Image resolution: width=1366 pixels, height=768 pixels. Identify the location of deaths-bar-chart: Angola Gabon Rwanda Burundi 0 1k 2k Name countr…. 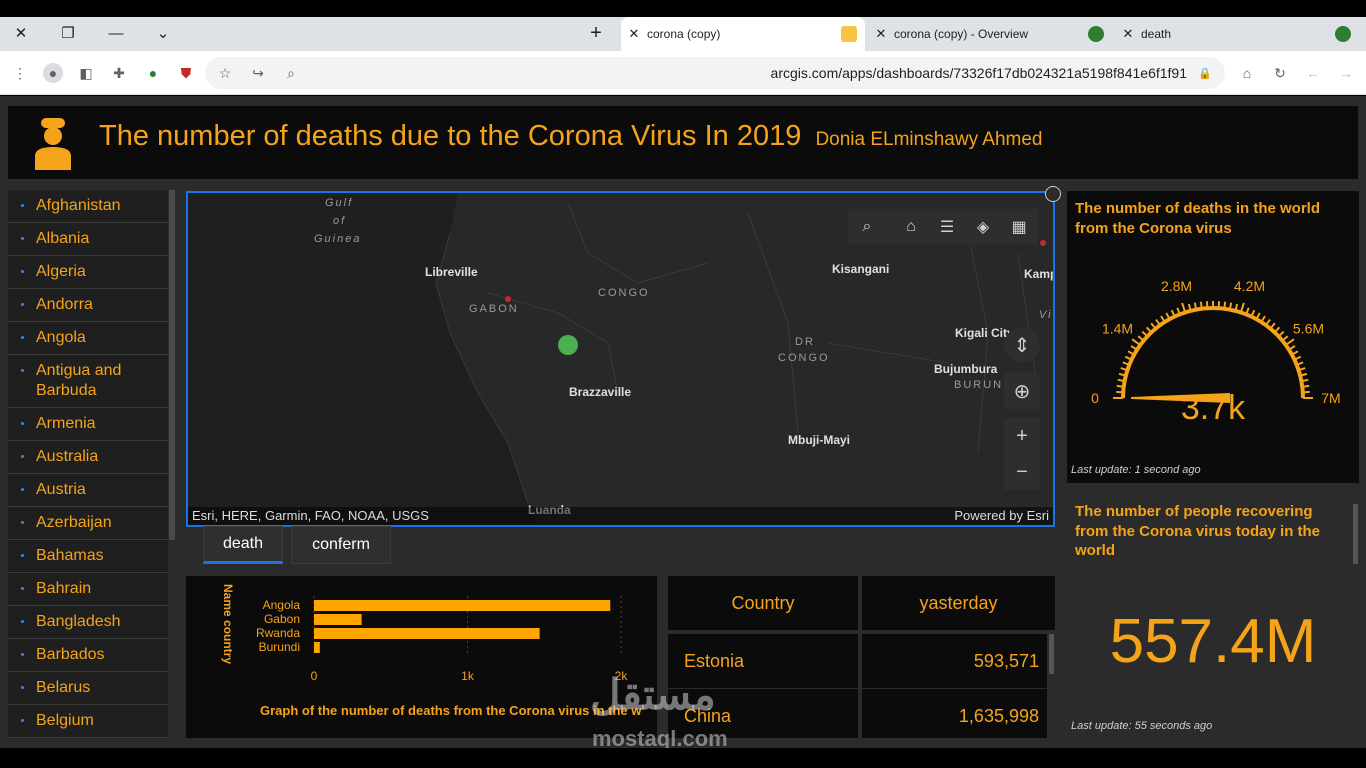
(421, 657).